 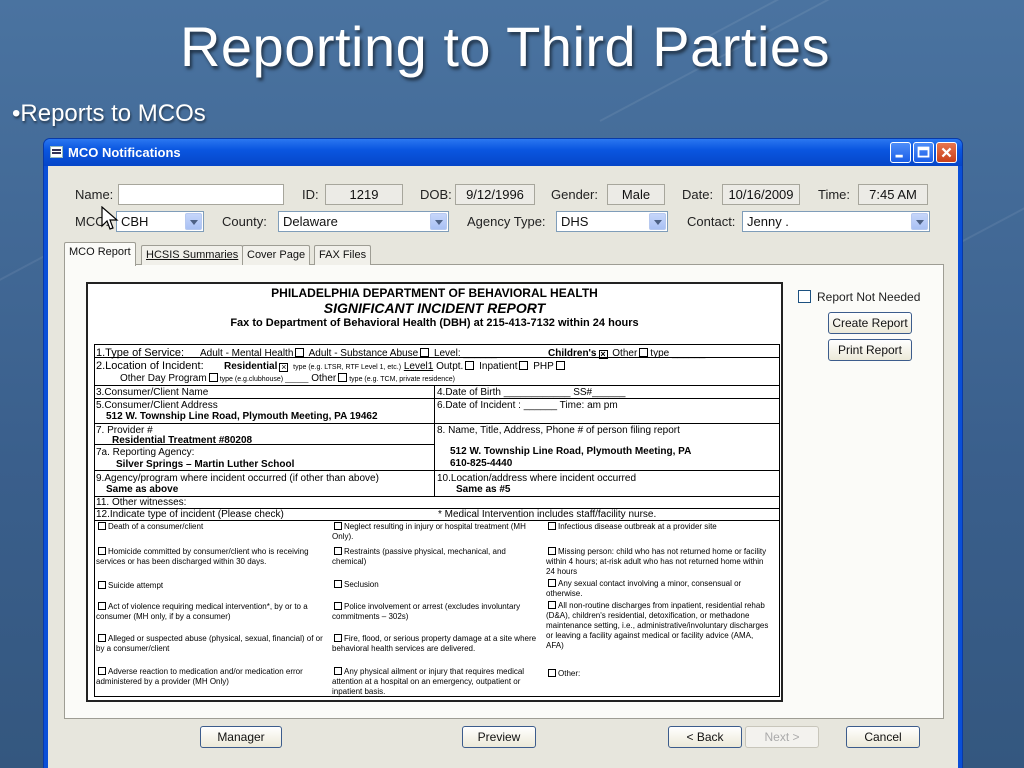 I want to click on contact-label: Contact:, so click(x=711, y=221).